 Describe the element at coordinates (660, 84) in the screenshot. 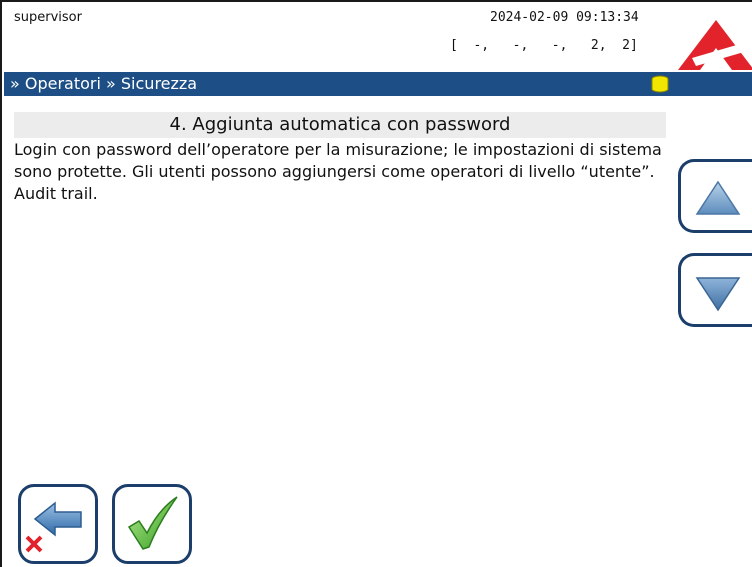

I see `database-icon` at that location.